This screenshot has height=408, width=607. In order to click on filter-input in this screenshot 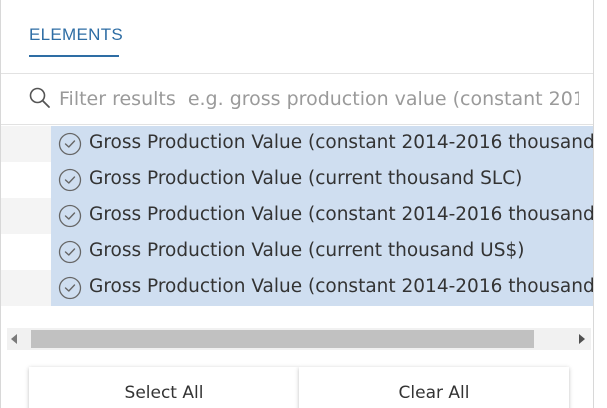, I will do `click(319, 99)`.